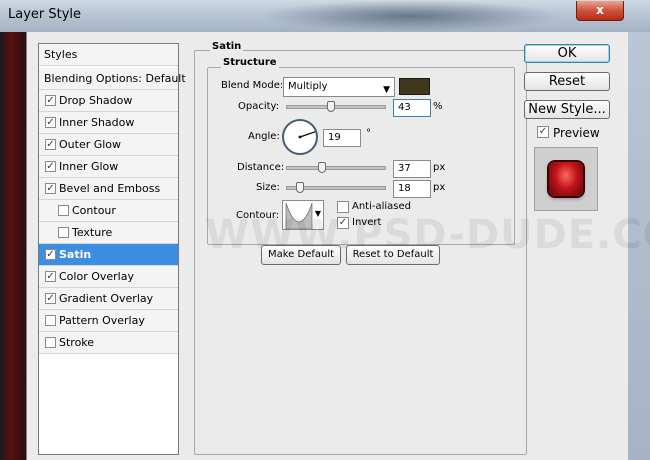 This screenshot has width=650, height=460. Describe the element at coordinates (97, 122) in the screenshot. I see `style-item-label: Inner Shadow` at that location.